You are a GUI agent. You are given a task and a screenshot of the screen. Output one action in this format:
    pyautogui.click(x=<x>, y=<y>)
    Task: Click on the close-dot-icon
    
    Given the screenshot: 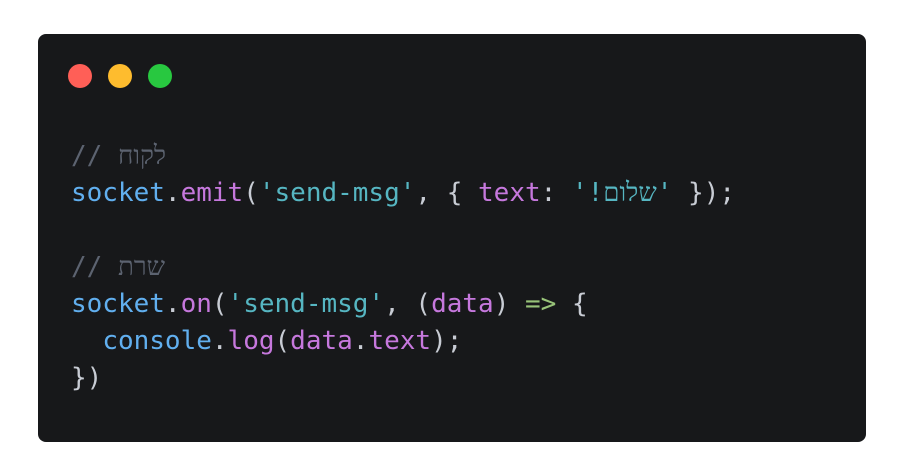 What is the action you would take?
    pyautogui.click(x=80, y=76)
    